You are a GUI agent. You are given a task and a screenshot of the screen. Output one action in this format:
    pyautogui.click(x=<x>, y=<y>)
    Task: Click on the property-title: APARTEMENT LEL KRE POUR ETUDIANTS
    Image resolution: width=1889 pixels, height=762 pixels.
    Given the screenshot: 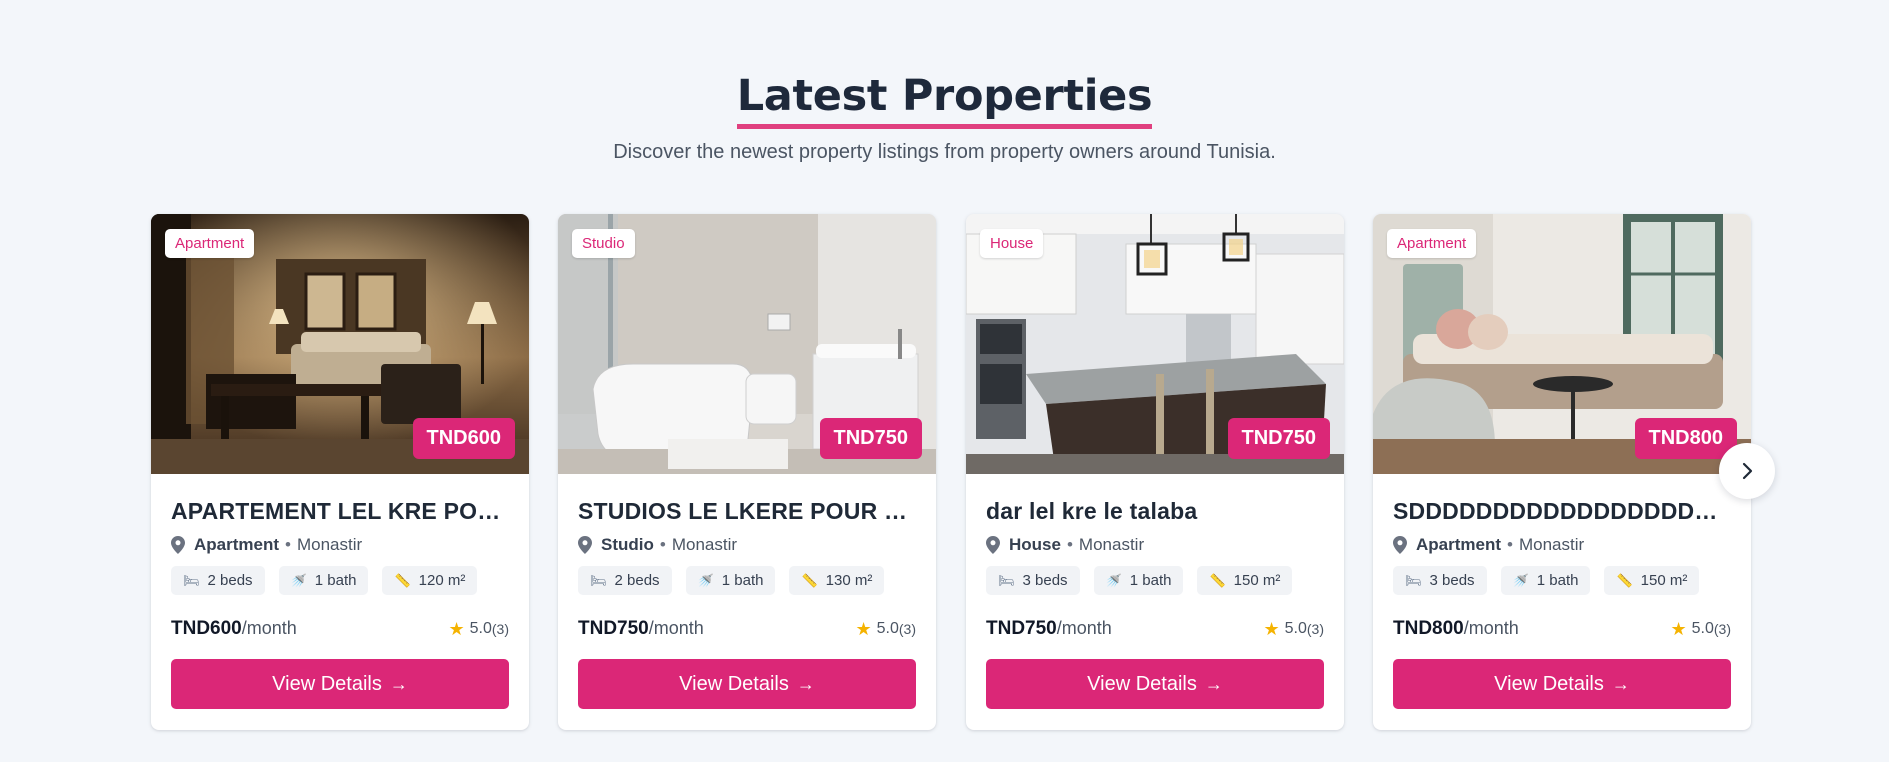 What is the action you would take?
    pyautogui.click(x=340, y=511)
    